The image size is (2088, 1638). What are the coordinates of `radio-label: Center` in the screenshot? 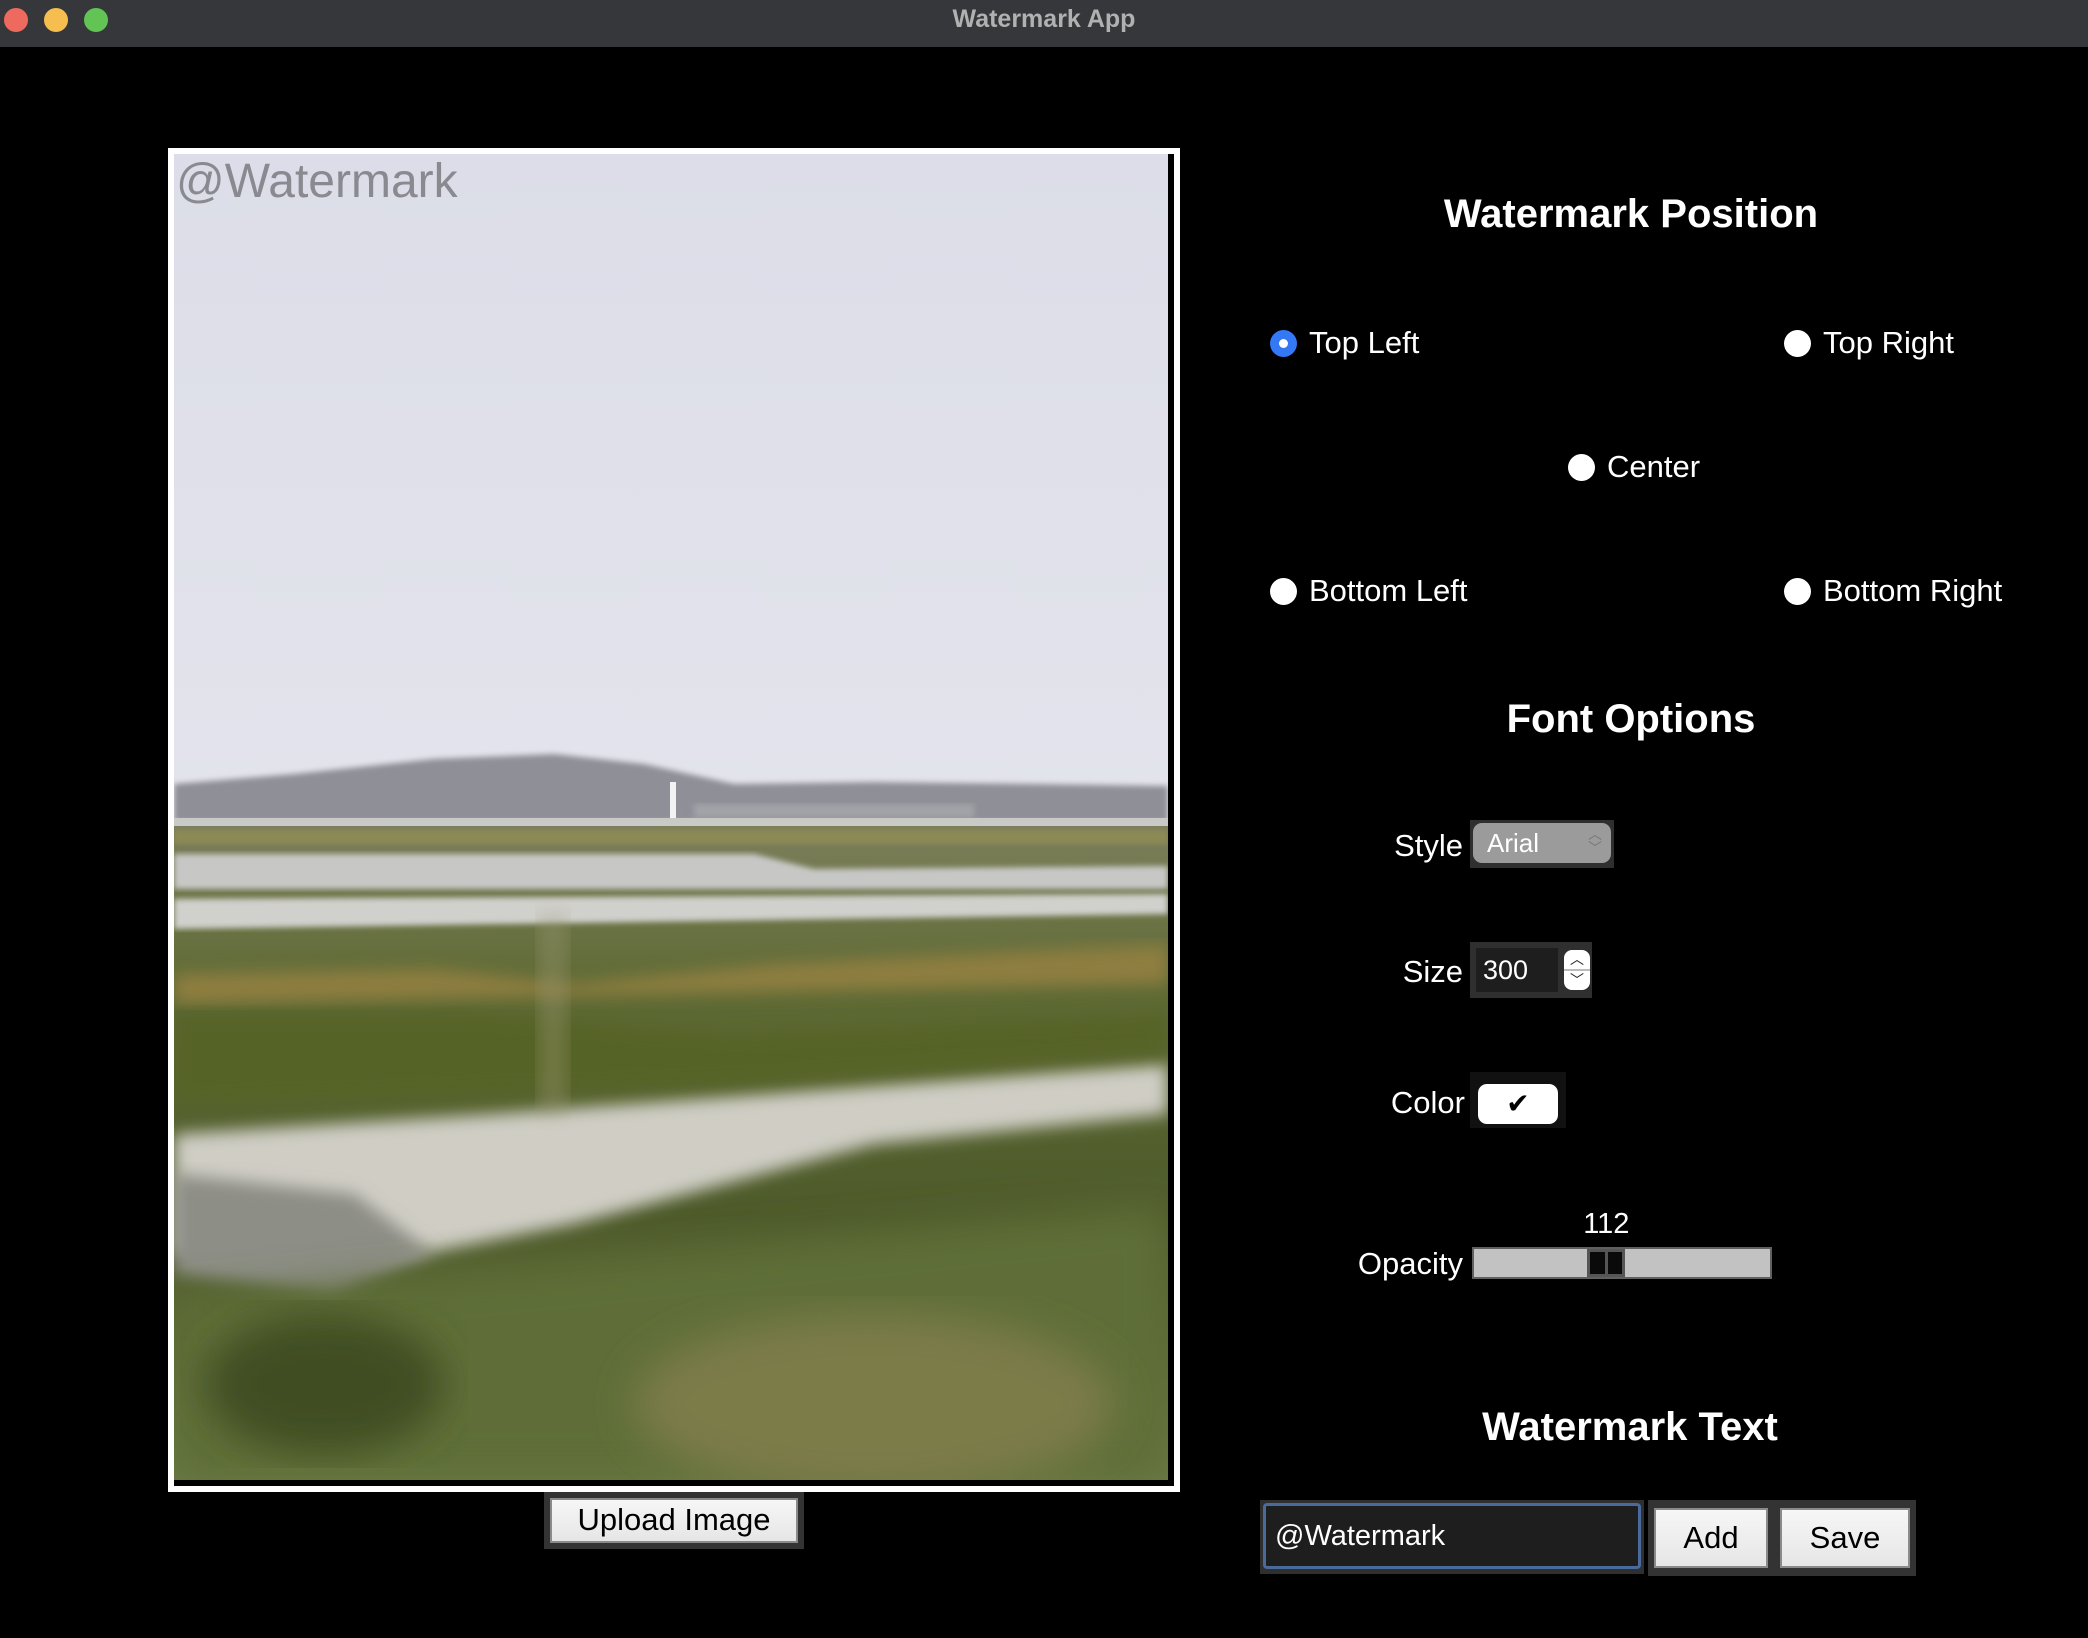 It's located at (1654, 466).